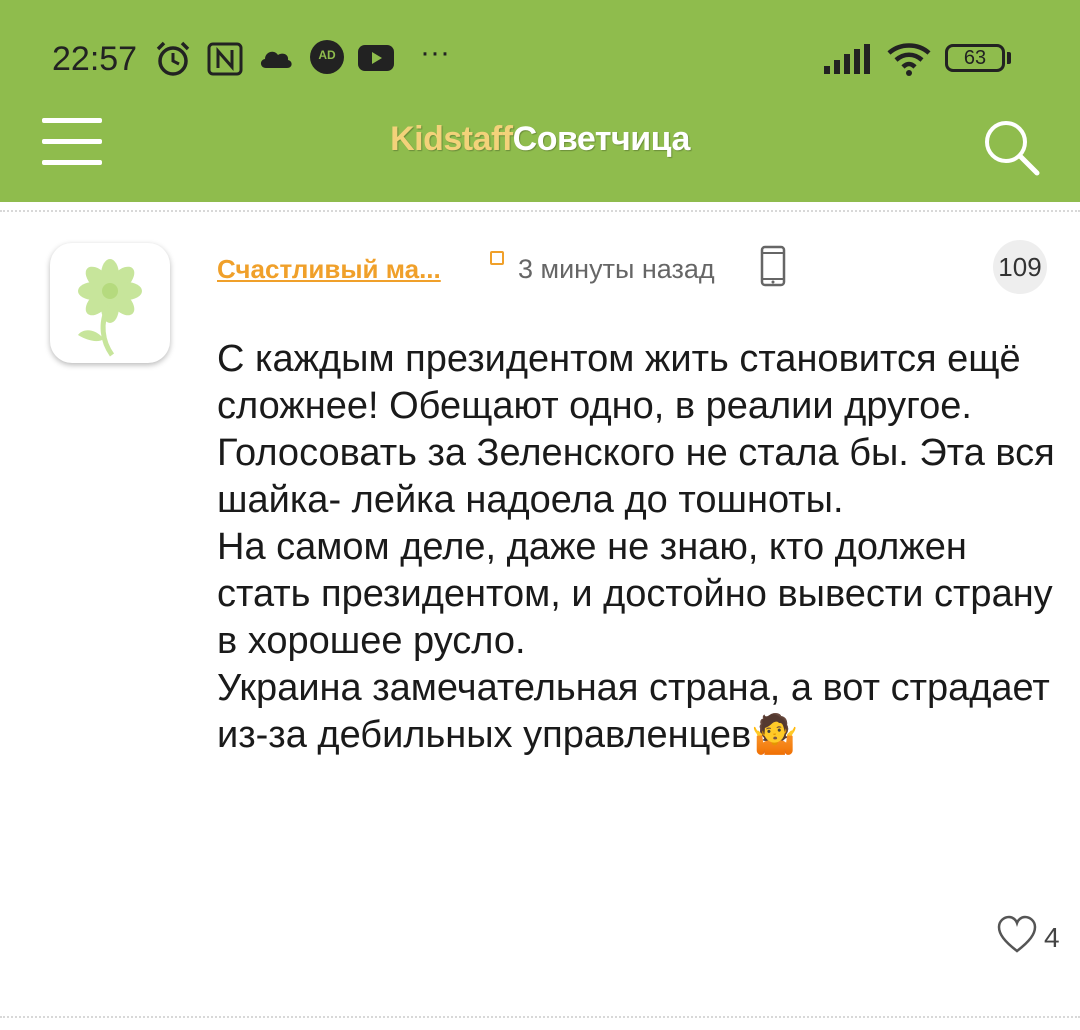  What do you see at coordinates (497, 258) in the screenshot?
I see `status-square-icon` at bounding box center [497, 258].